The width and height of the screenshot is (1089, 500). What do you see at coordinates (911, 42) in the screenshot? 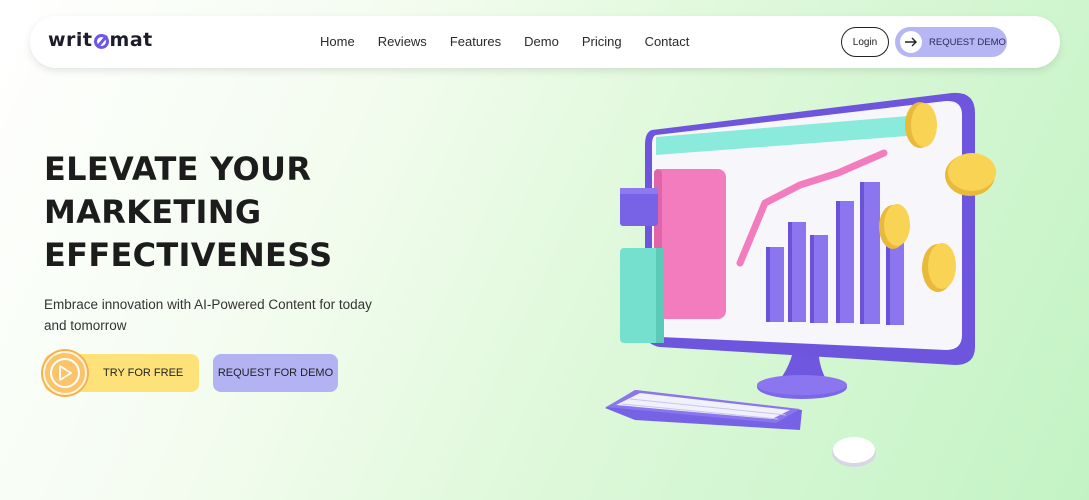
I see `arrow-right-icon` at bounding box center [911, 42].